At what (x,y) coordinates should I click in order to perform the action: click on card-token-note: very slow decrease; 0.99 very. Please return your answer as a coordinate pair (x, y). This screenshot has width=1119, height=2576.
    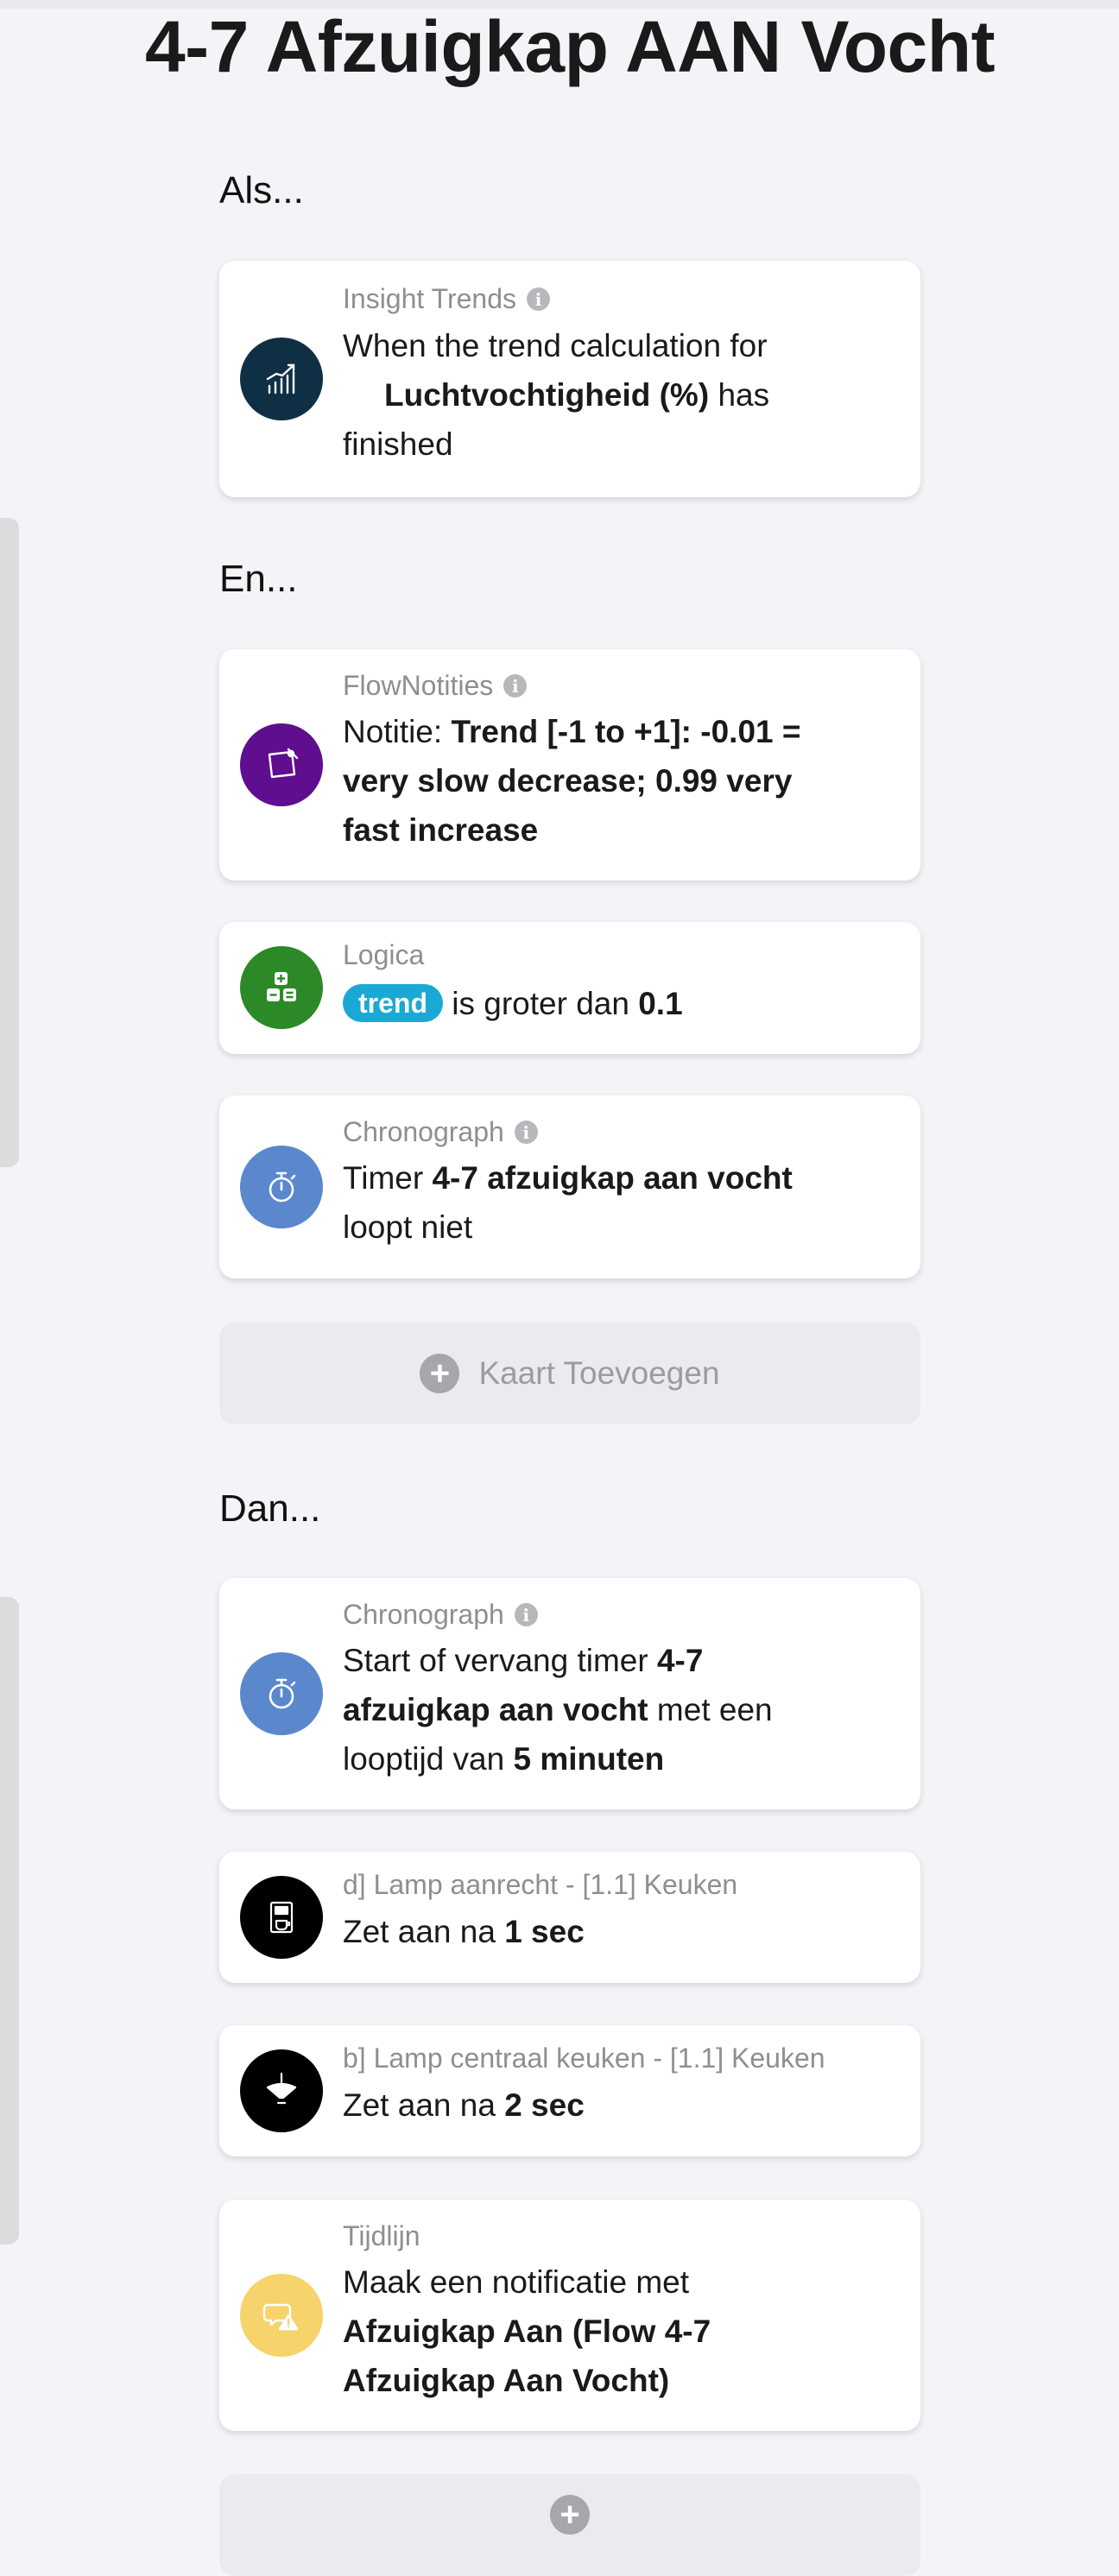
    Looking at the image, I should click on (568, 781).